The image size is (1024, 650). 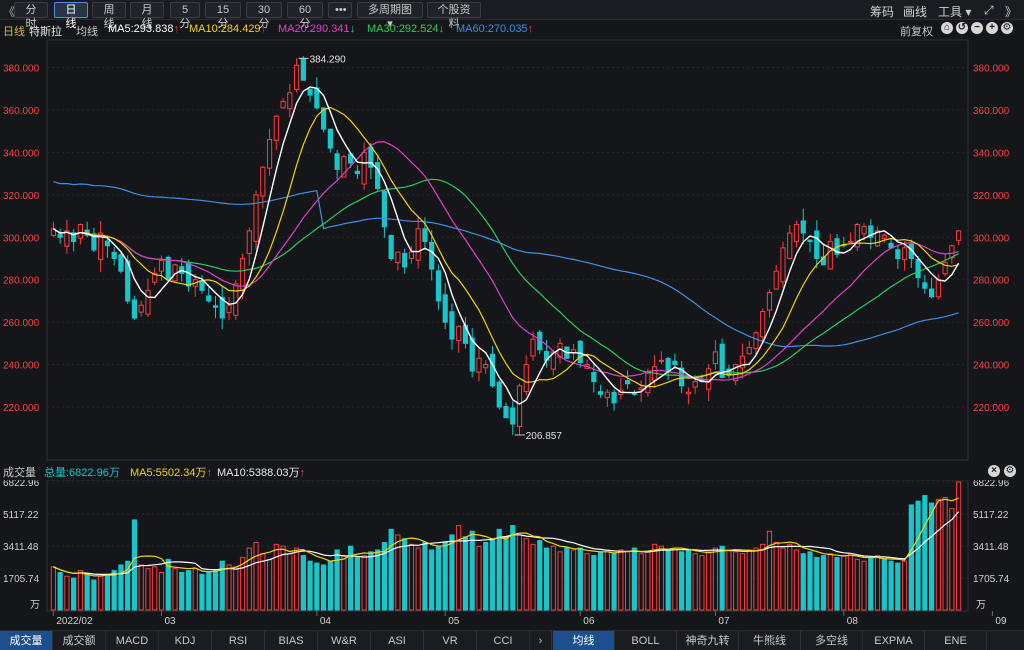 I want to click on price-tick-left: 220.000, so click(x=21, y=408).